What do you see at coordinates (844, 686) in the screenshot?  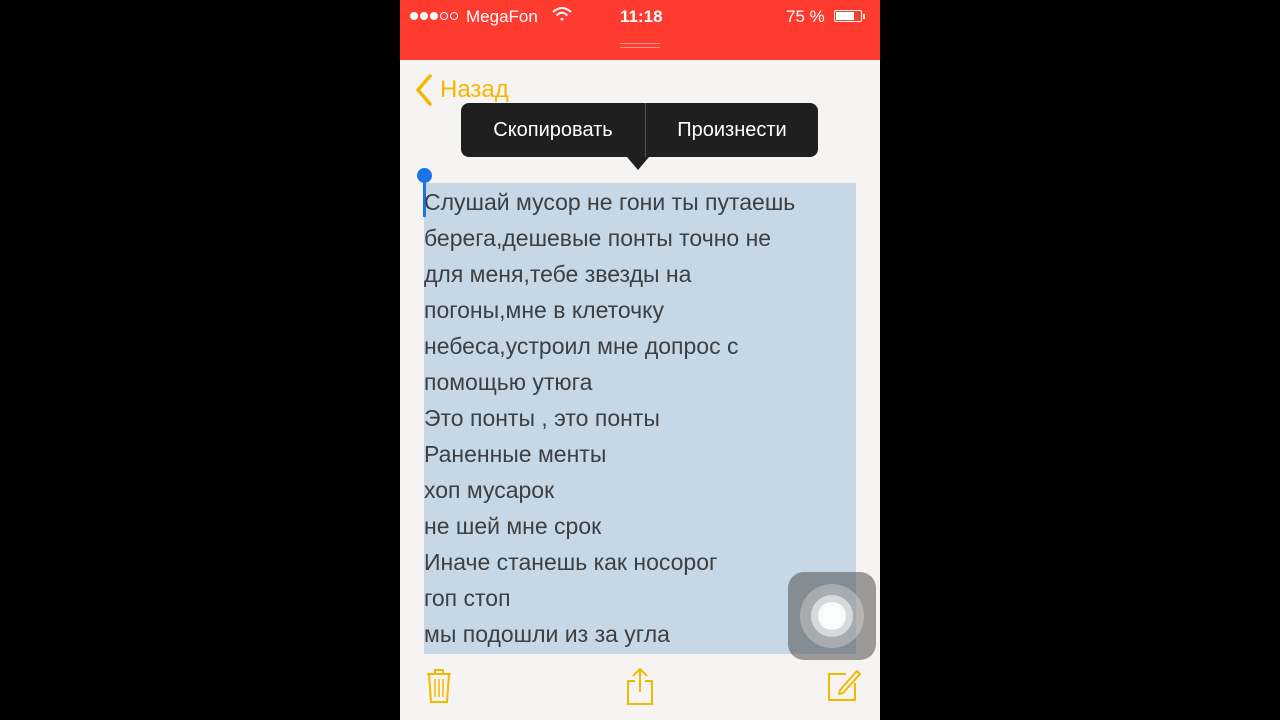 I see `compose-icon` at bounding box center [844, 686].